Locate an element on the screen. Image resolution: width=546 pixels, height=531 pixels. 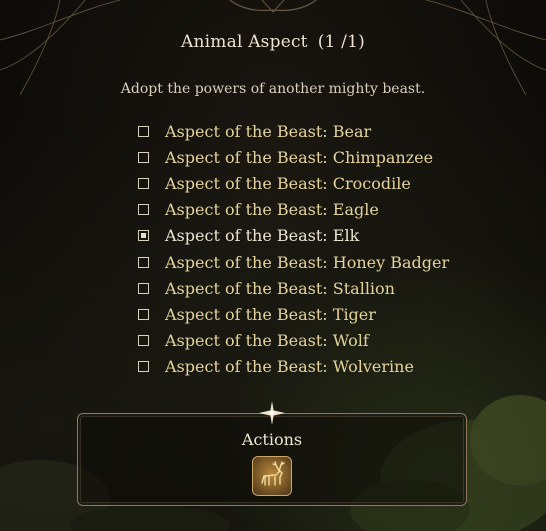
checkbox-checked-icon is located at coordinates (143, 236).